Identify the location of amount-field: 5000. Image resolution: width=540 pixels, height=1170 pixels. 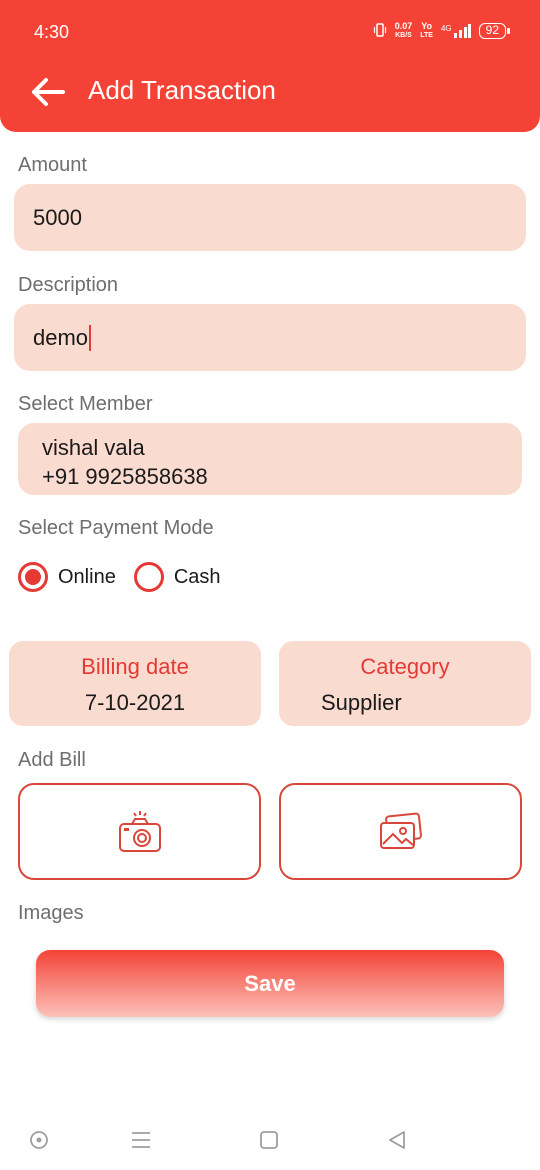
(270, 217).